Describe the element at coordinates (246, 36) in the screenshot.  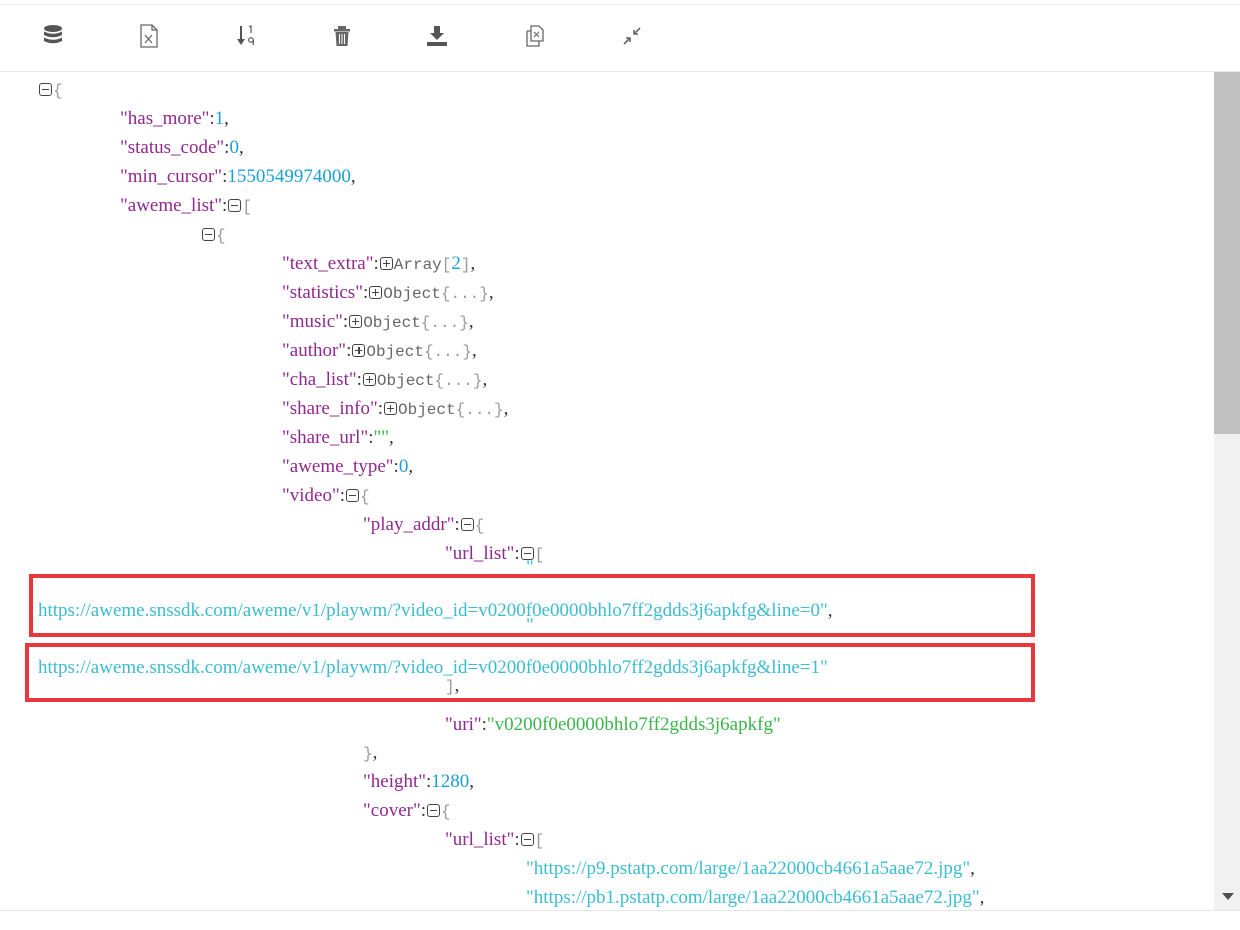
I see `sort-icon` at that location.